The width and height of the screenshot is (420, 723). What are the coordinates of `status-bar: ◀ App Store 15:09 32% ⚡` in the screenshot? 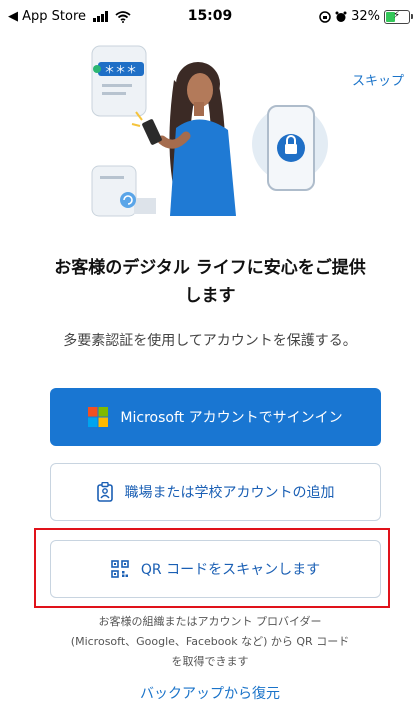 It's located at (210, 17).